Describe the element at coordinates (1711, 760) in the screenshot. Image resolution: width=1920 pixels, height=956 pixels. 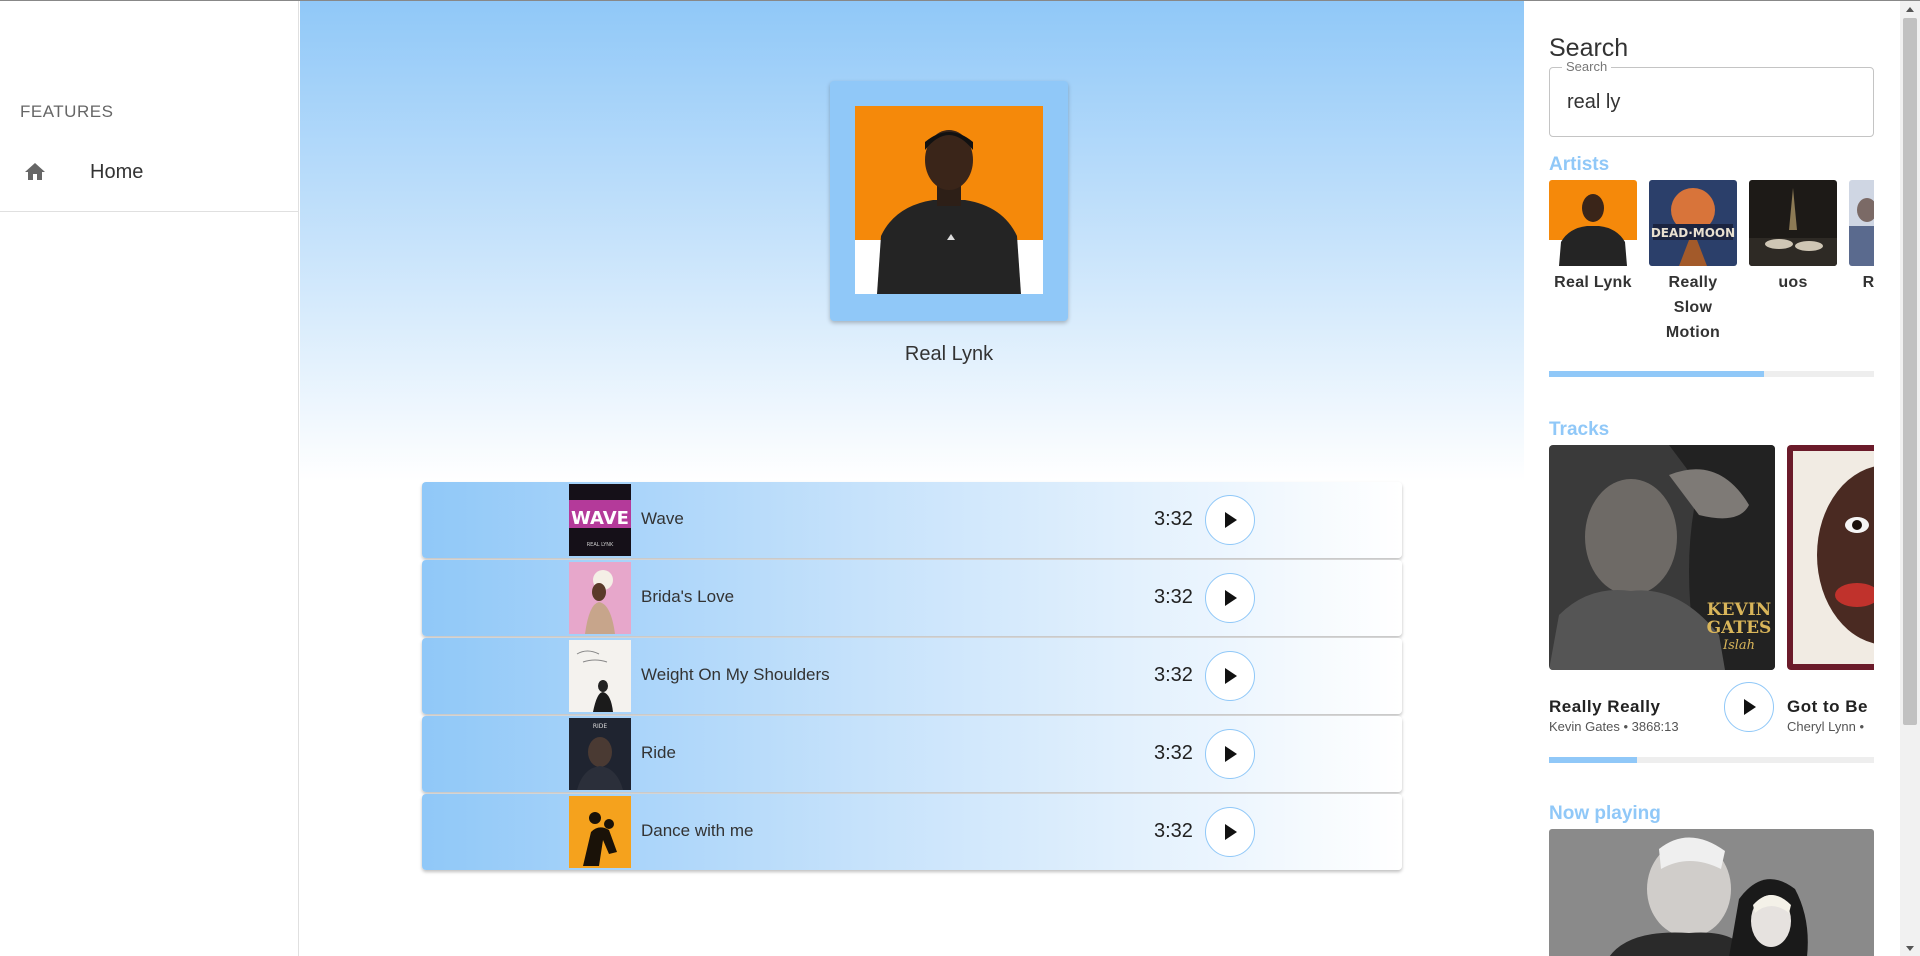
I see `tracks-scrollbar` at that location.